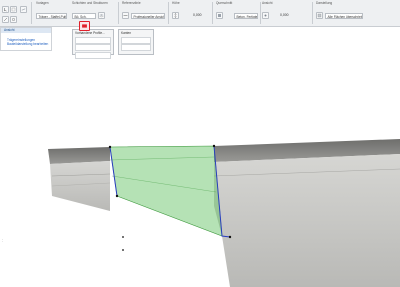 Image resolution: width=400 pixels, height=287 pixels. Describe the element at coordinates (265, 15) in the screenshot. I see `view-icon` at that location.